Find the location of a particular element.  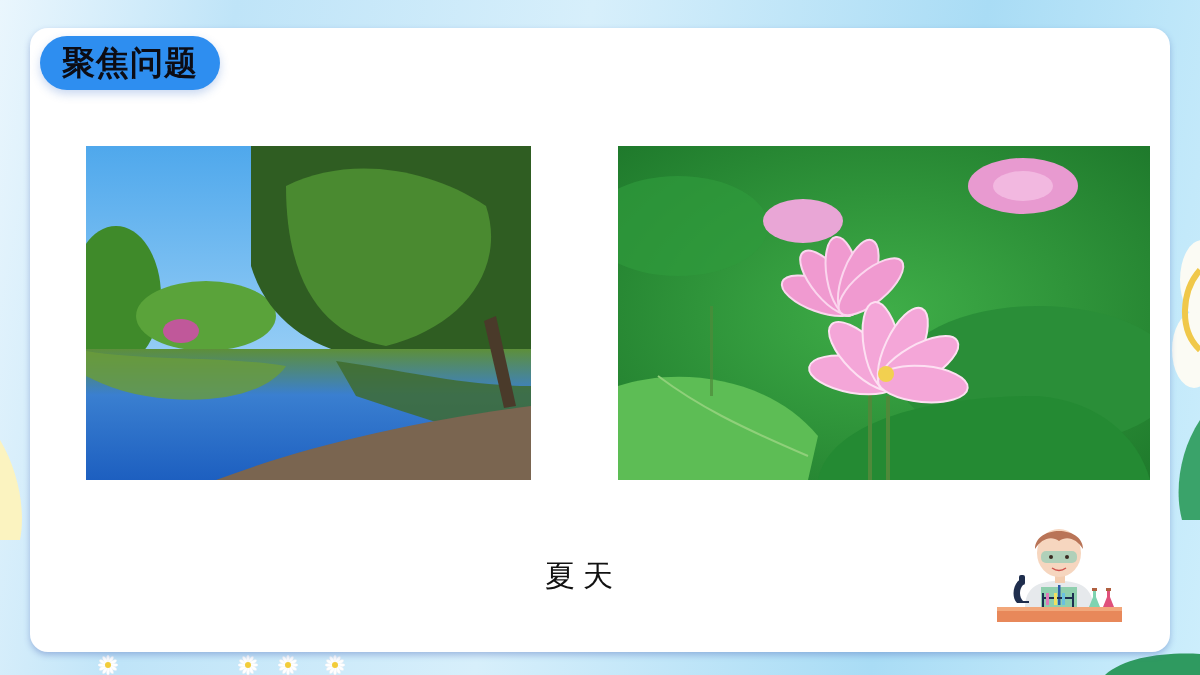

section-title: 聚焦问题 is located at coordinates (130, 63).